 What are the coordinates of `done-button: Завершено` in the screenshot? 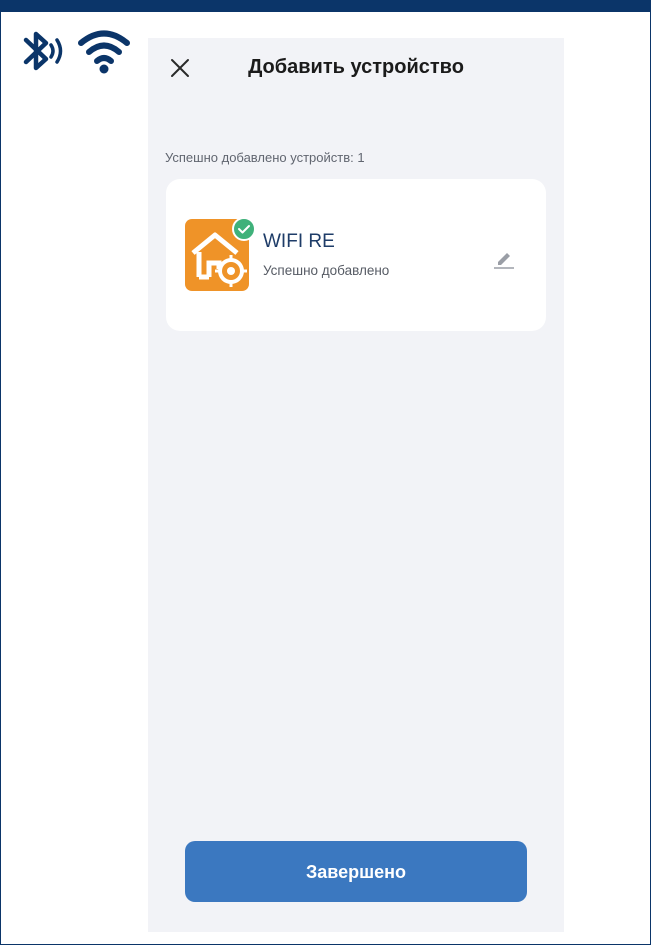 It's located at (356, 871).